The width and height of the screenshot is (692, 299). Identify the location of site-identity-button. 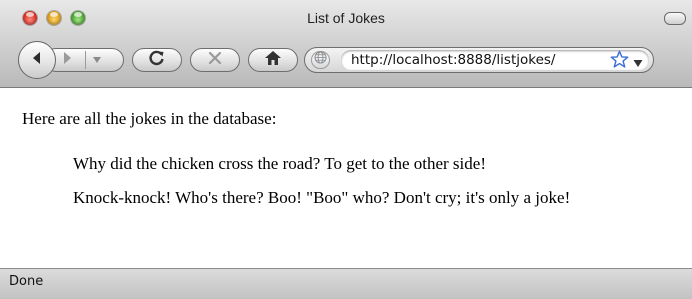
(320, 60).